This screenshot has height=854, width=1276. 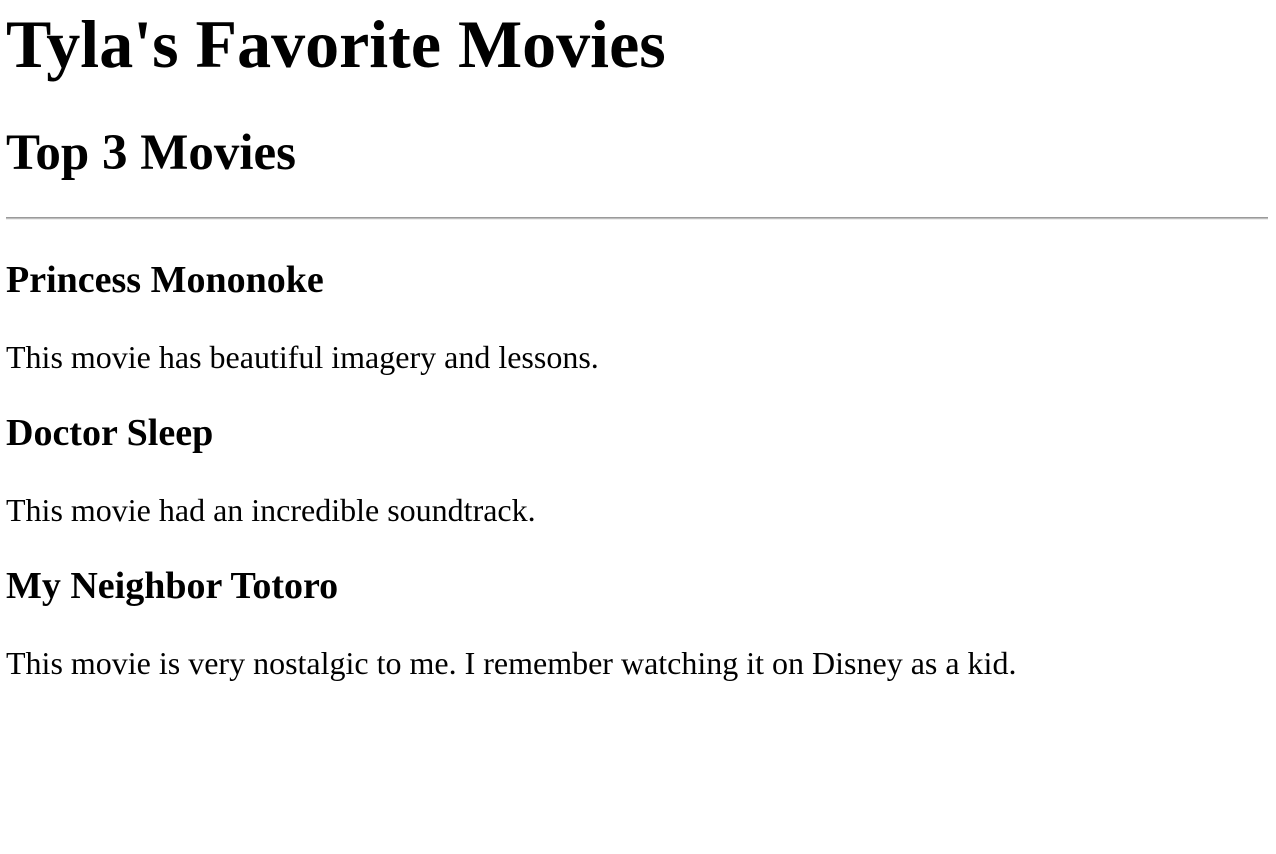 I want to click on movie-title: My Neighbor Totoro, so click(x=172, y=586).